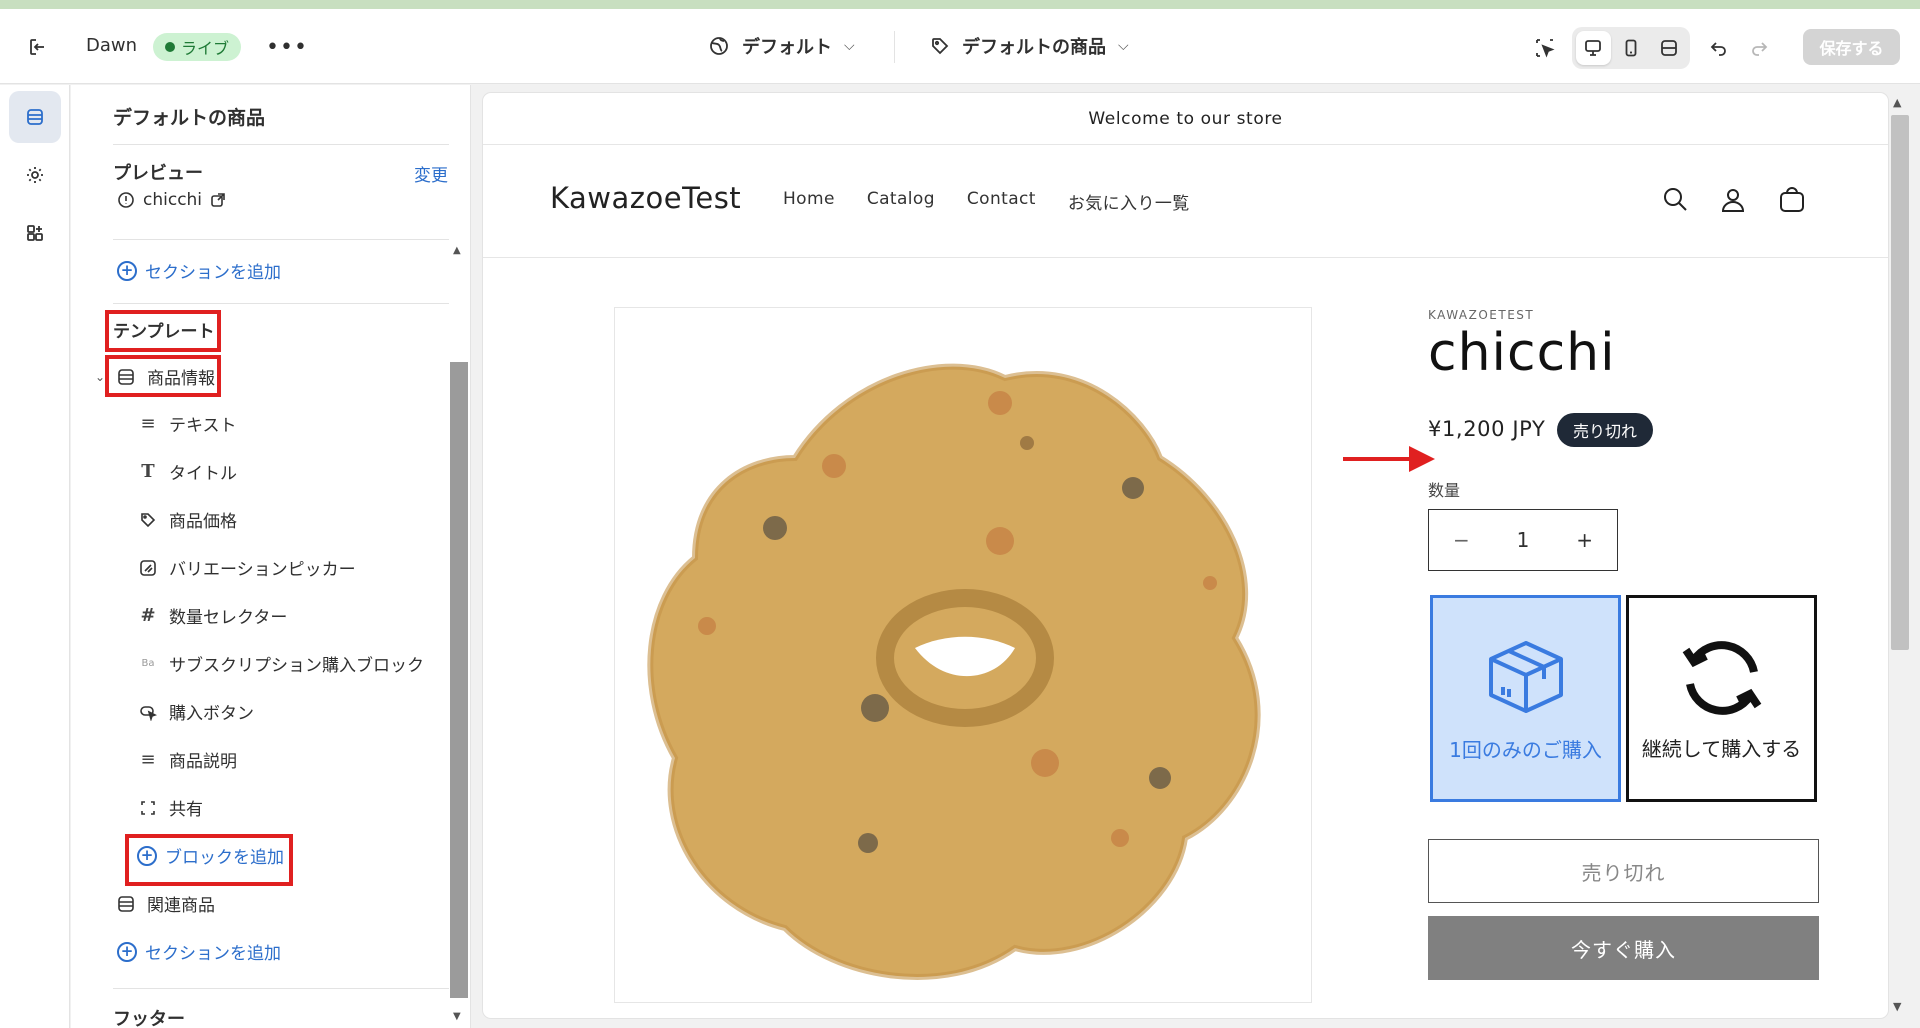 The width and height of the screenshot is (1920, 1028). Describe the element at coordinates (205, 48) in the screenshot. I see `live-badge-label: ライブ` at that location.